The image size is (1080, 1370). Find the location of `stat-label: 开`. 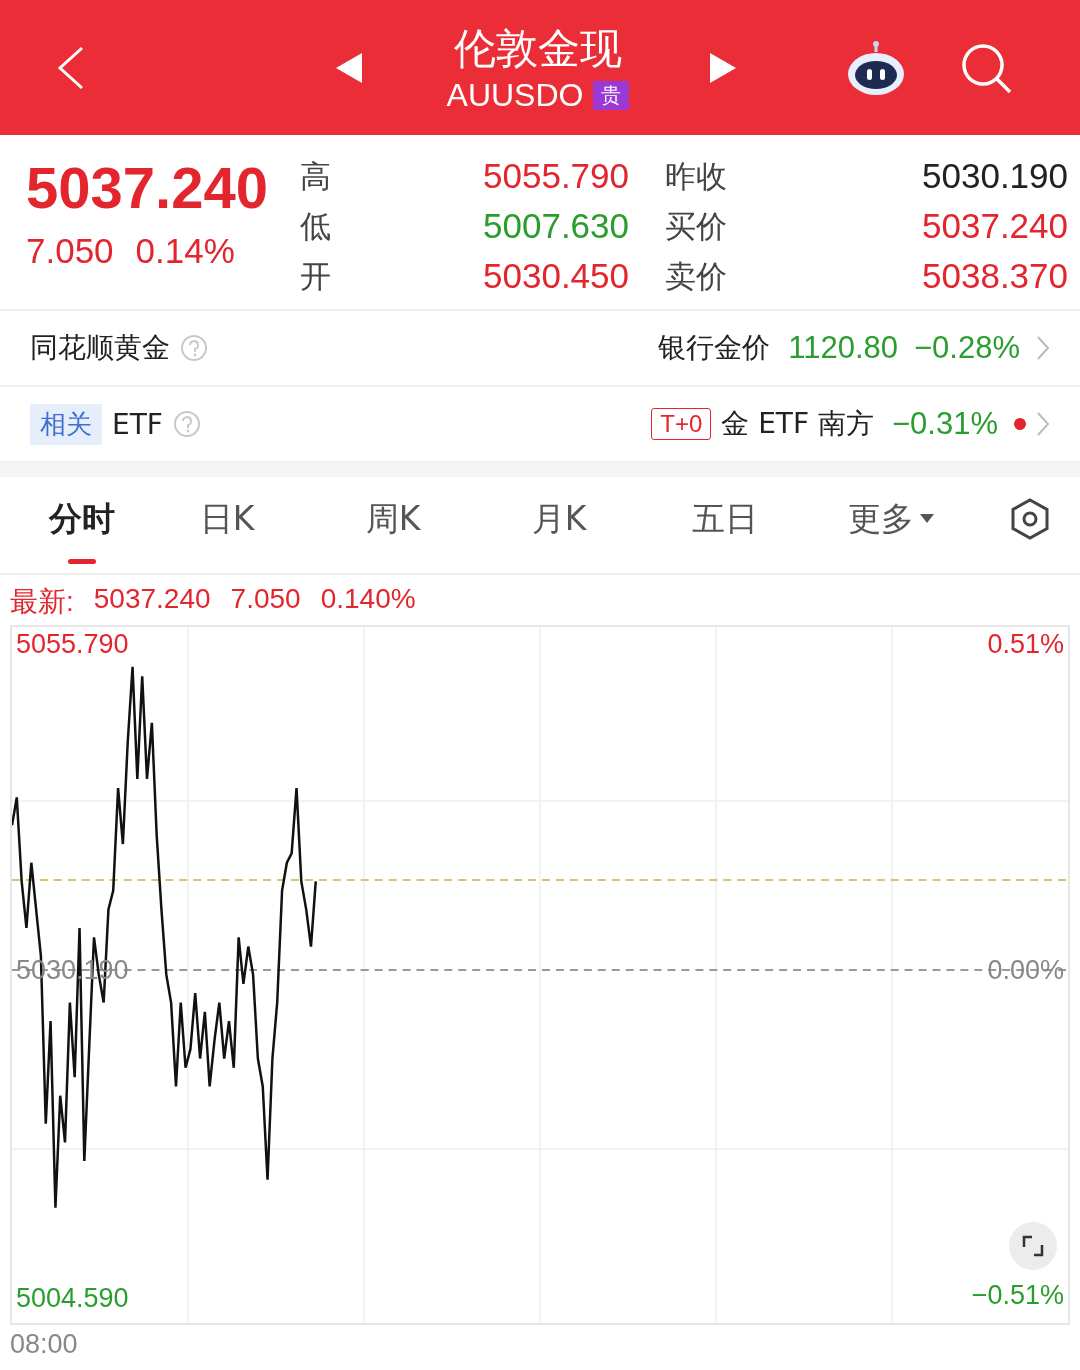

stat-label: 开 is located at coordinates (316, 276).